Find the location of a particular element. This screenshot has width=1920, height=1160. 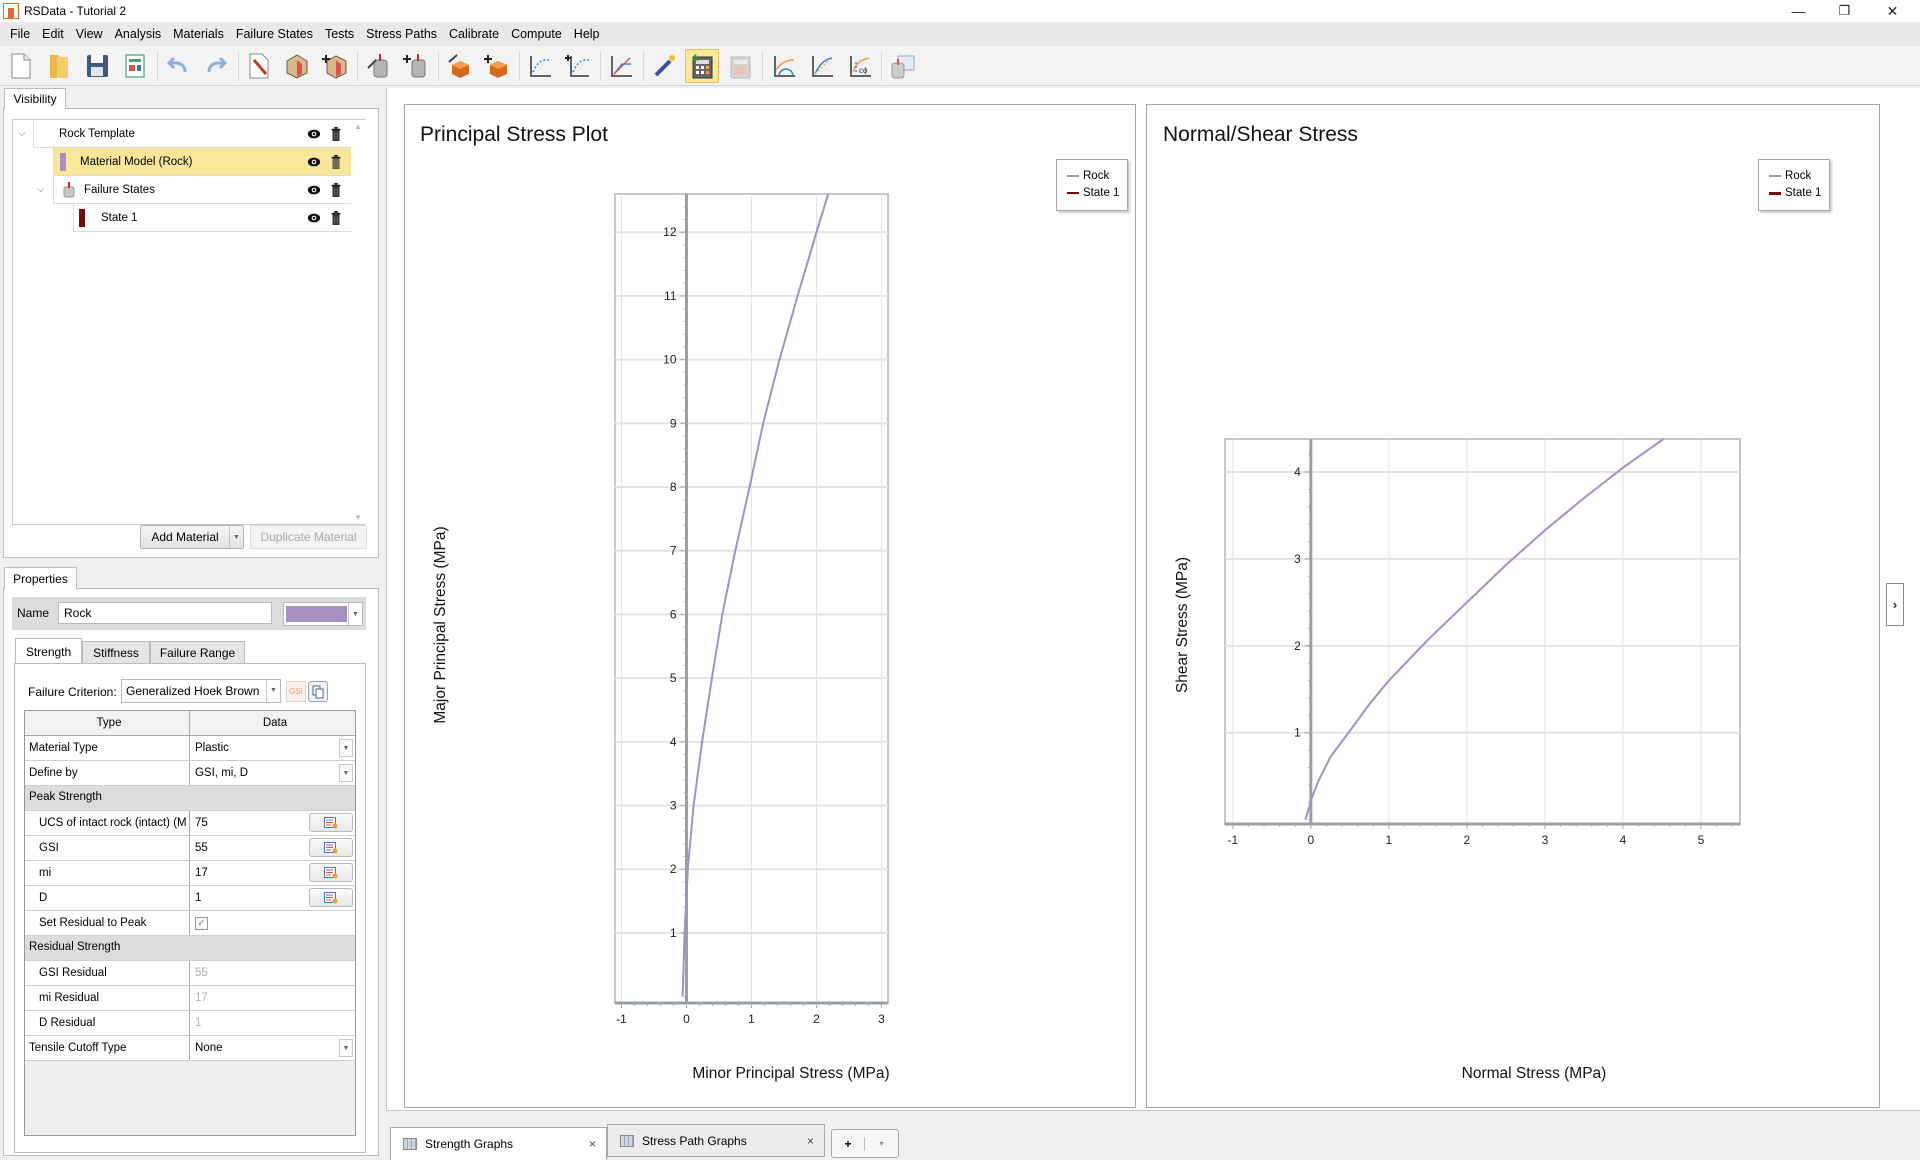

grid-row: Define by GSI, mi, D ▼ is located at coordinates (190, 773).